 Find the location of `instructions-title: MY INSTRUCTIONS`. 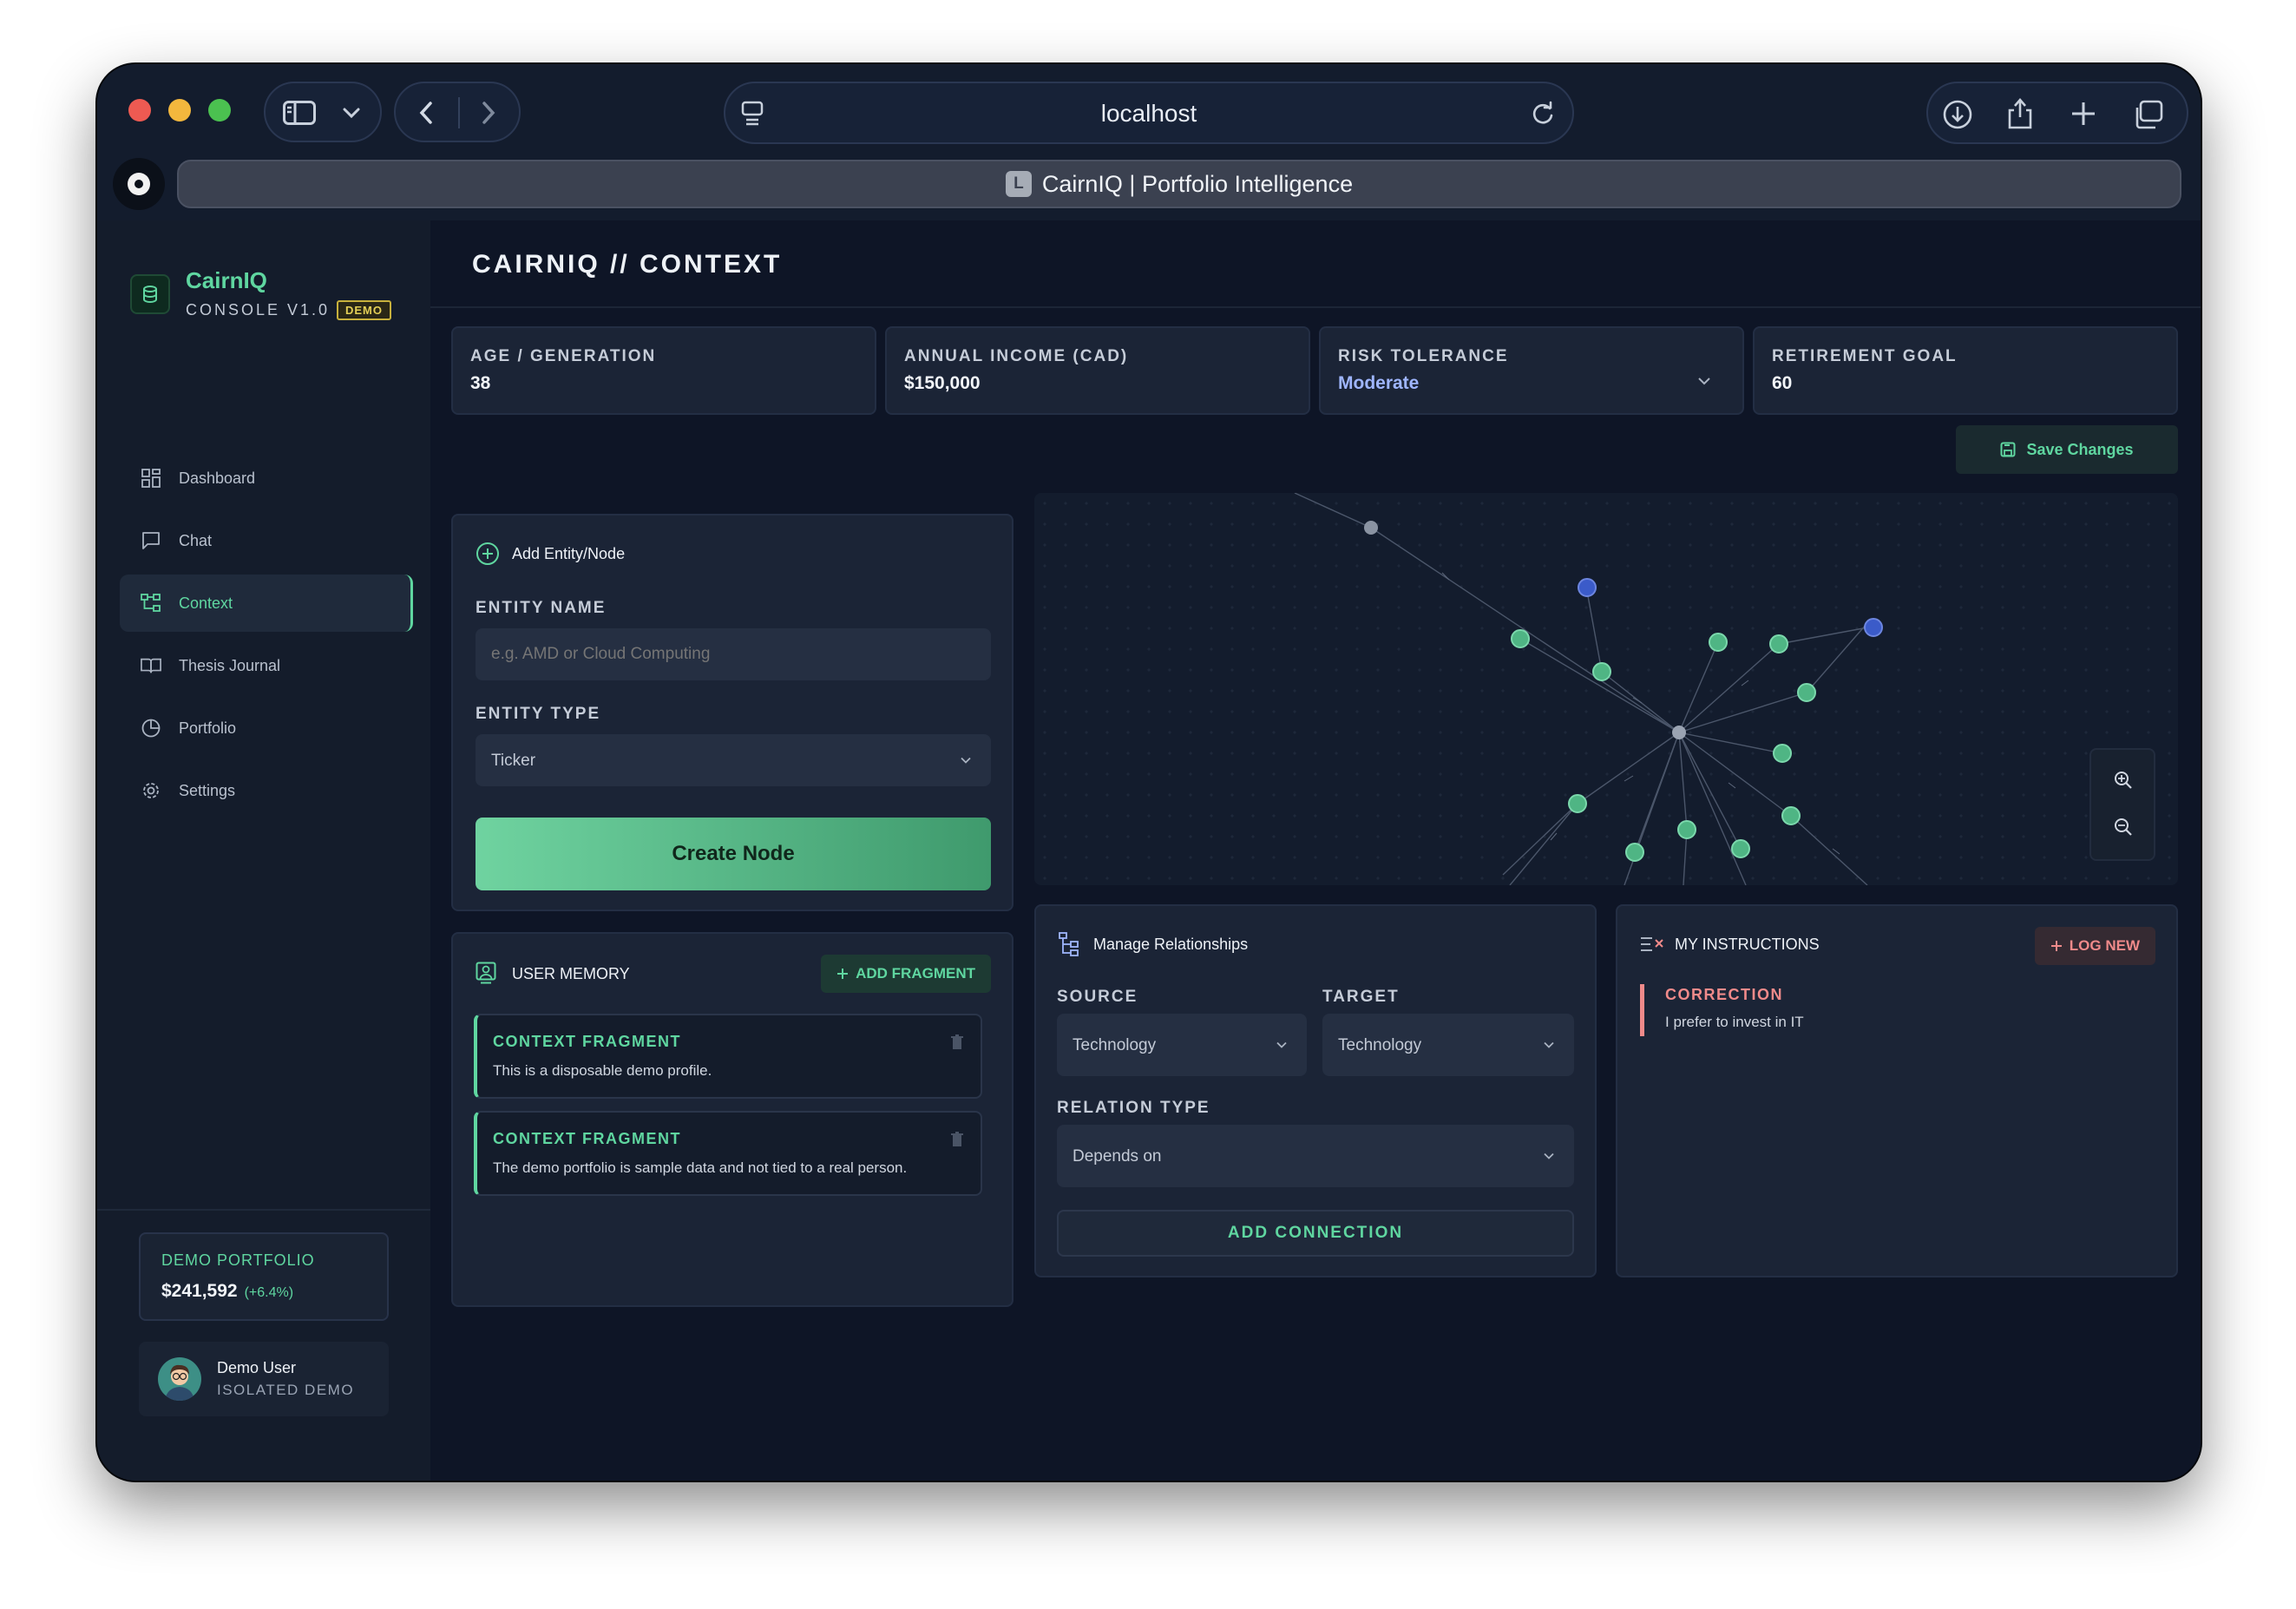

instructions-title: MY INSTRUCTIONS is located at coordinates (1747, 944).